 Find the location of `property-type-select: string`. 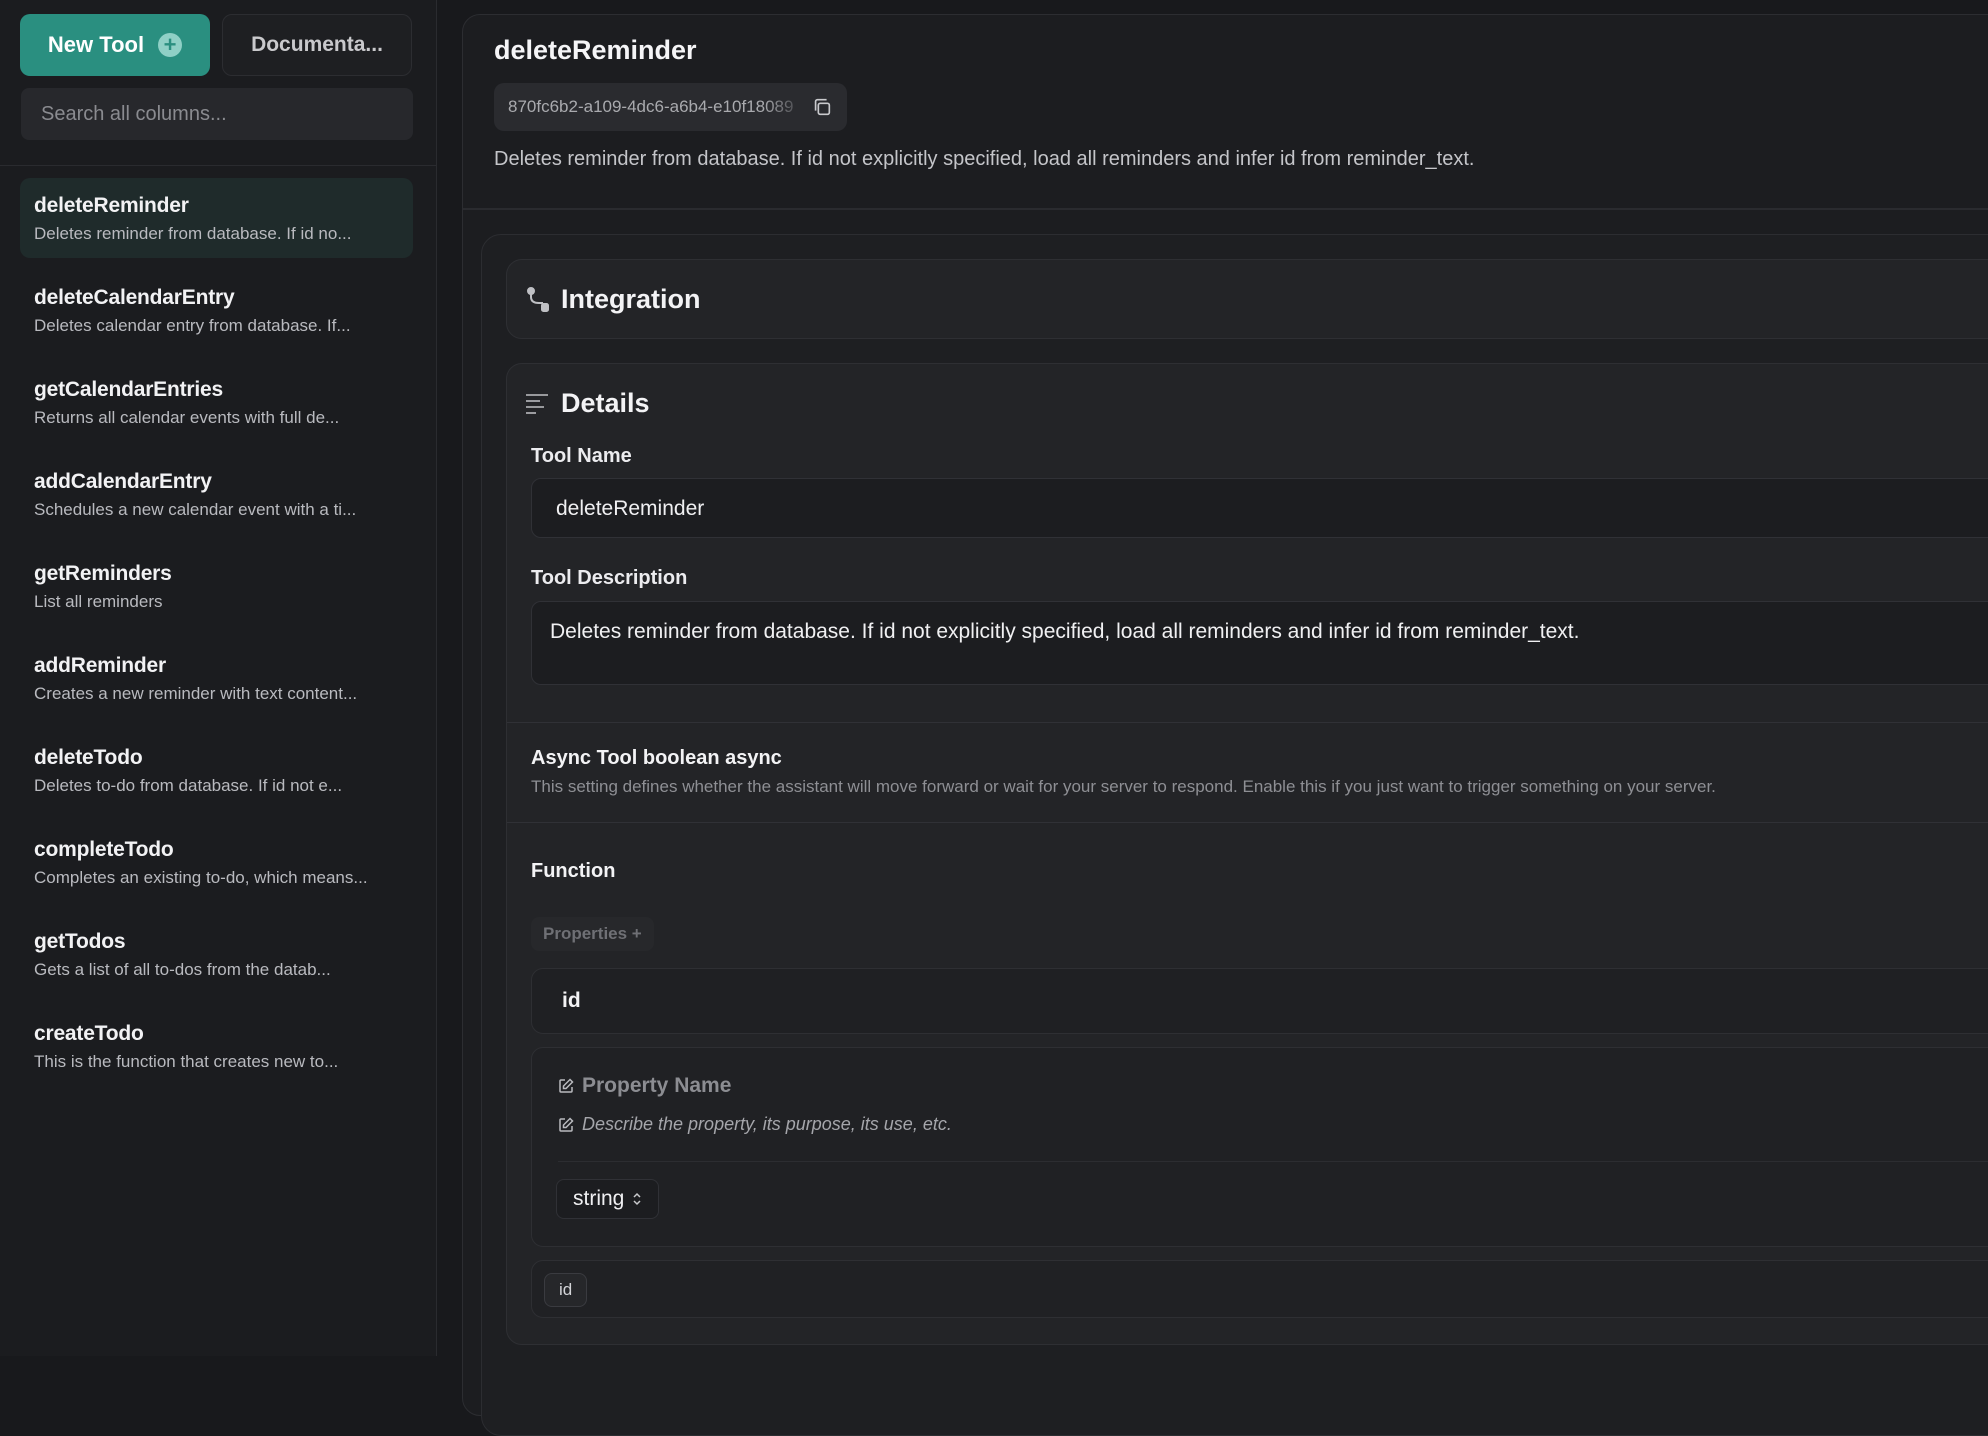

property-type-select: string is located at coordinates (608, 1199).